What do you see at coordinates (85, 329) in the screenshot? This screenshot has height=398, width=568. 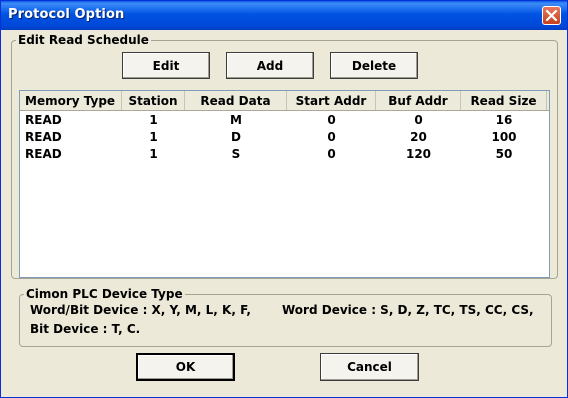 I see `bit-device-text: Bit Device : T, C.` at bounding box center [85, 329].